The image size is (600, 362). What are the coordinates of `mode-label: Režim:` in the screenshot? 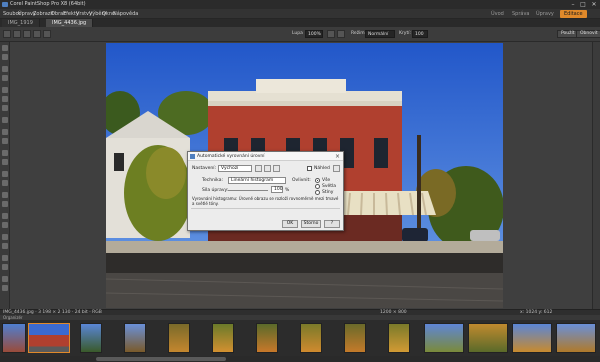 It's located at (359, 33).